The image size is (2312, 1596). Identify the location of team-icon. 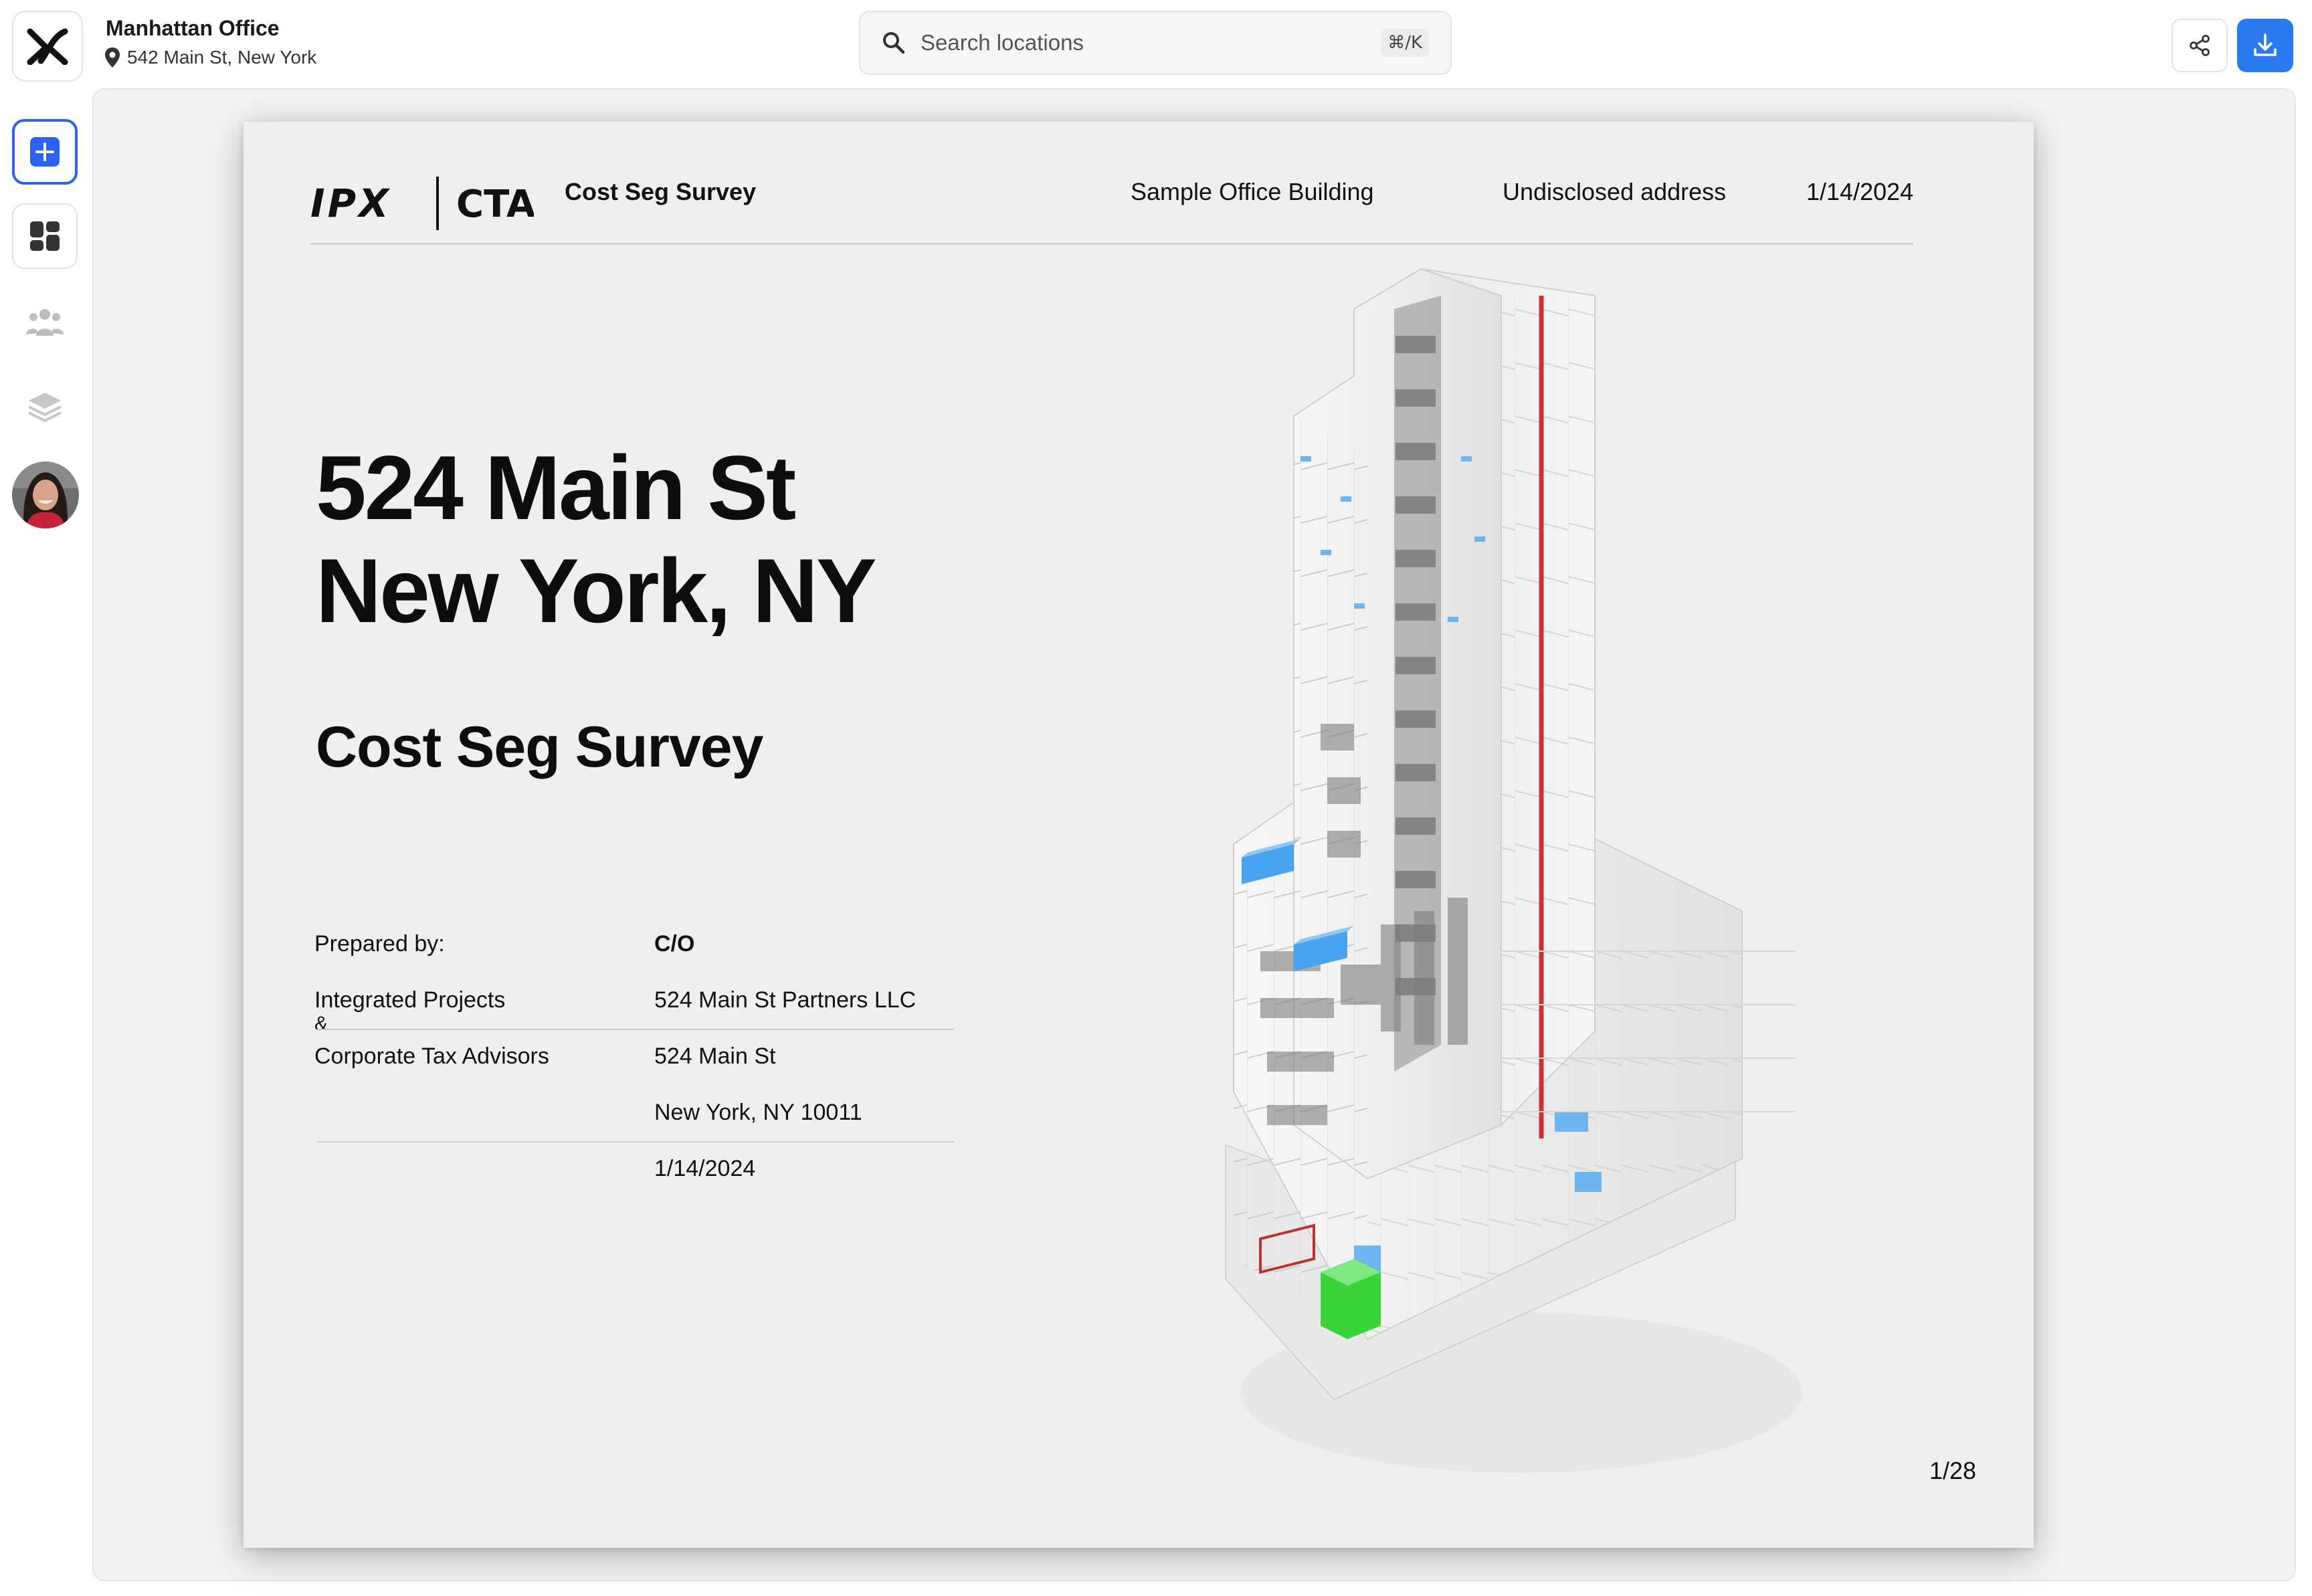
(45, 322).